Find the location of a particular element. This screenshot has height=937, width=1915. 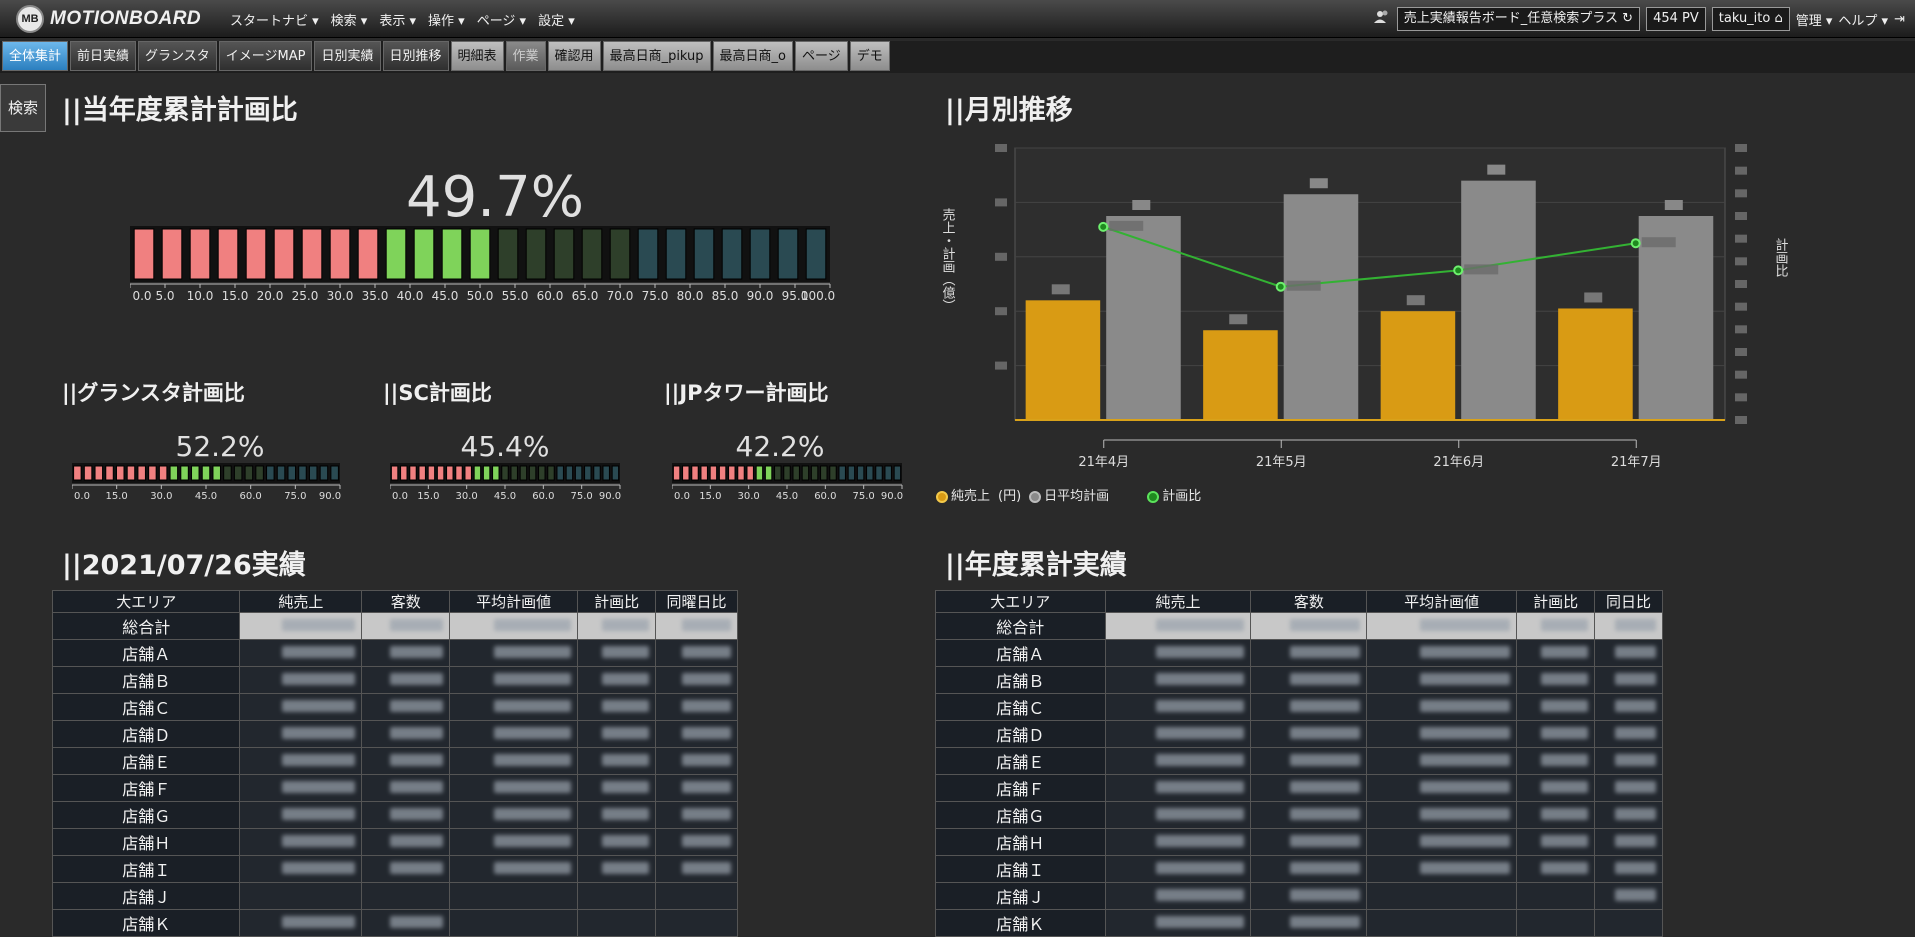

menu-admin: 管理 ▾ is located at coordinates (1814, 19).